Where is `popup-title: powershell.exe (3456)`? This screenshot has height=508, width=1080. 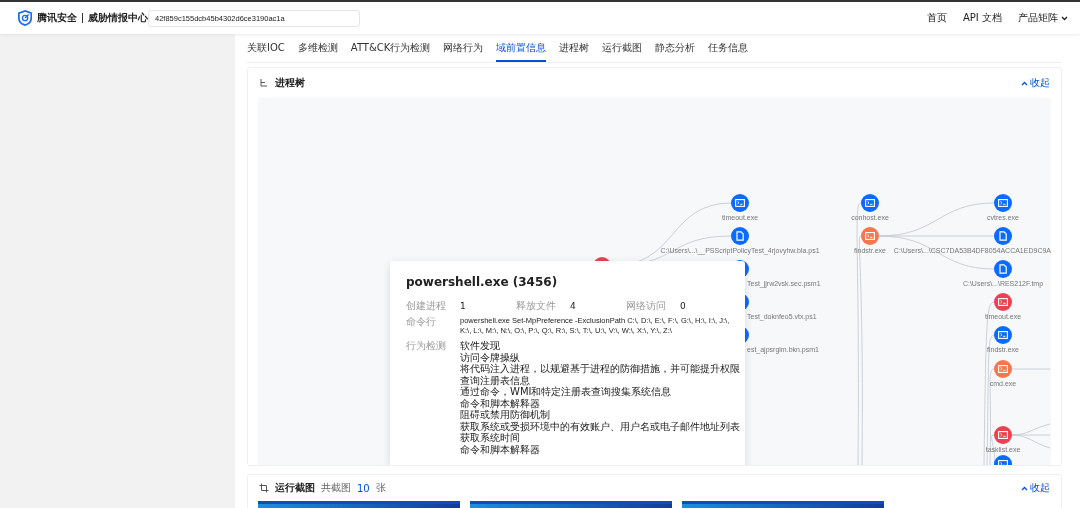 popup-title: powershell.exe (3456) is located at coordinates (482, 282).